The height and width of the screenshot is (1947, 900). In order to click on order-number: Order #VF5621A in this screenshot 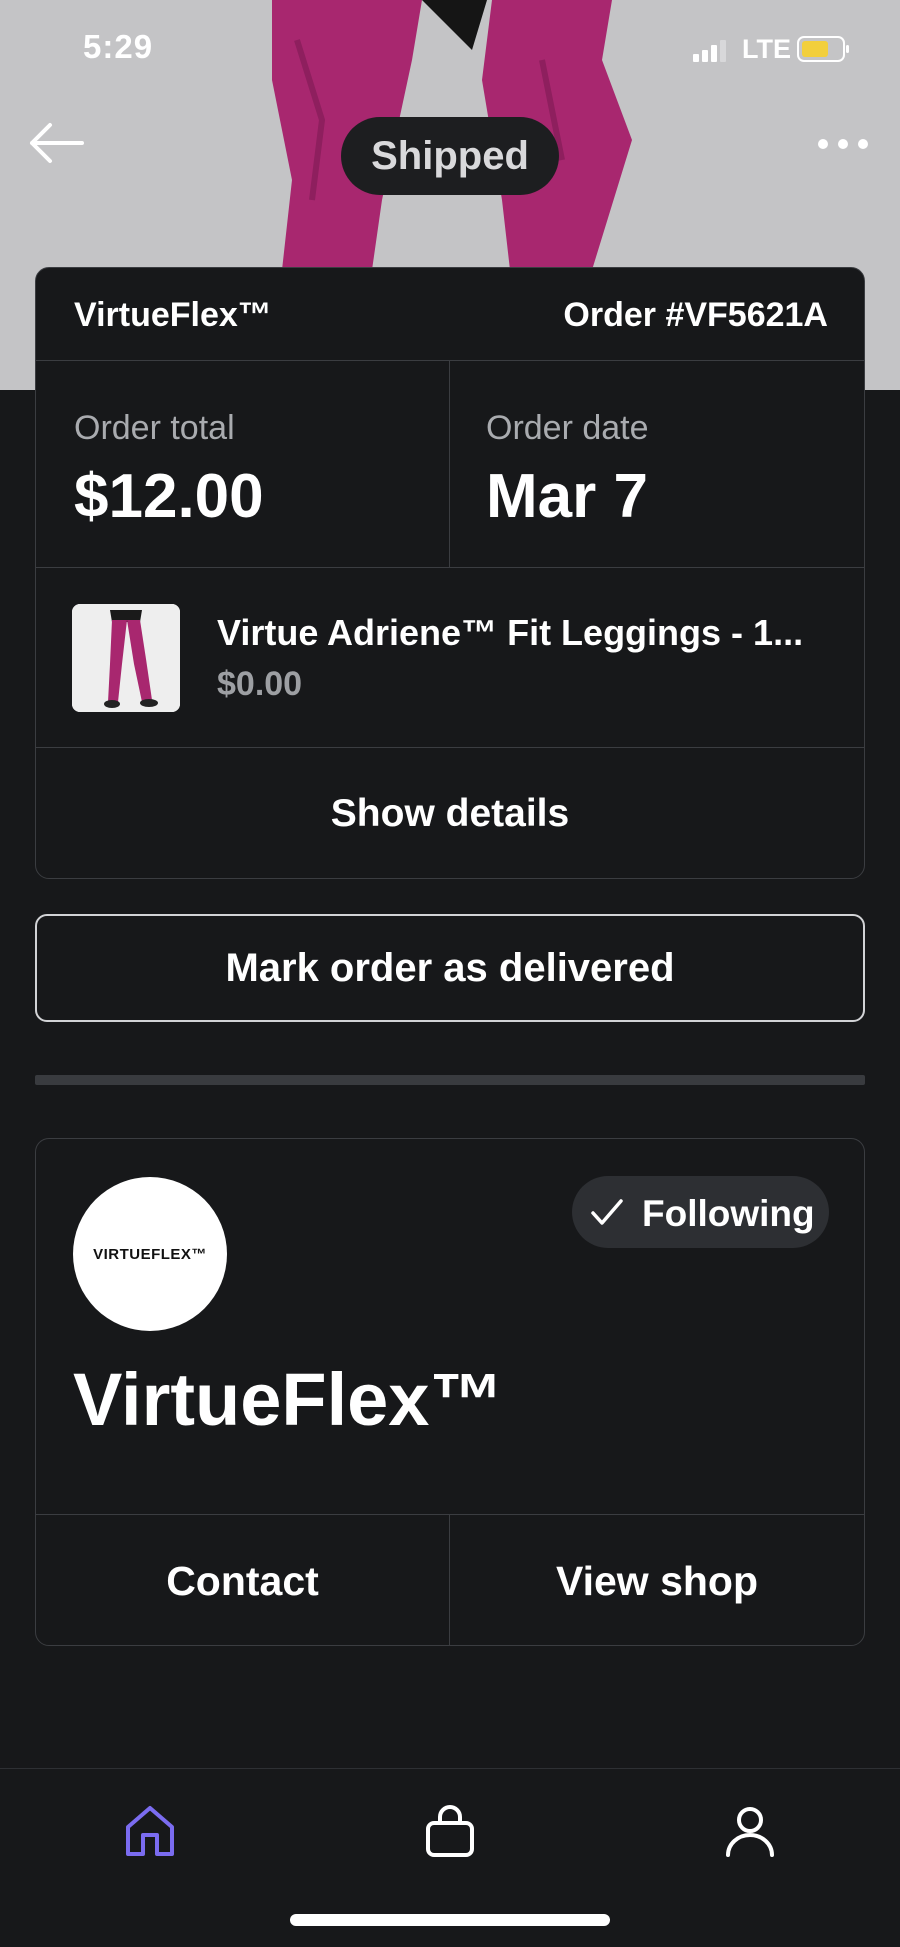, I will do `click(695, 315)`.